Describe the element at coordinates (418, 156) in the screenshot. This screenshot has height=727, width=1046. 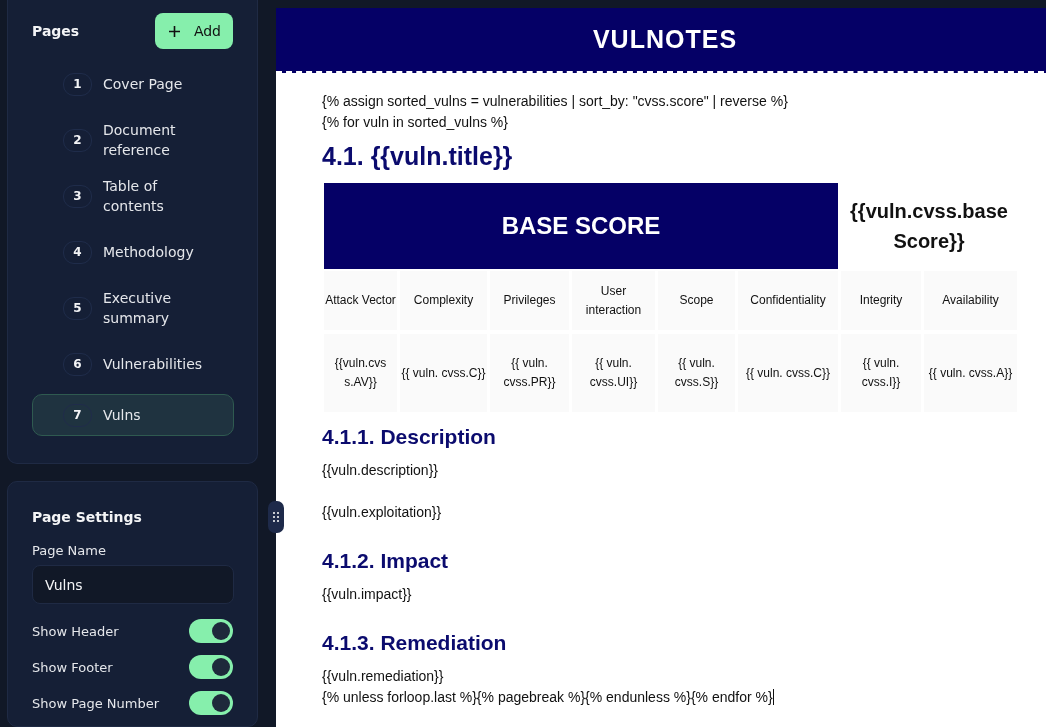
I see `section-heading: 4.1. {{vuln.title}}` at that location.